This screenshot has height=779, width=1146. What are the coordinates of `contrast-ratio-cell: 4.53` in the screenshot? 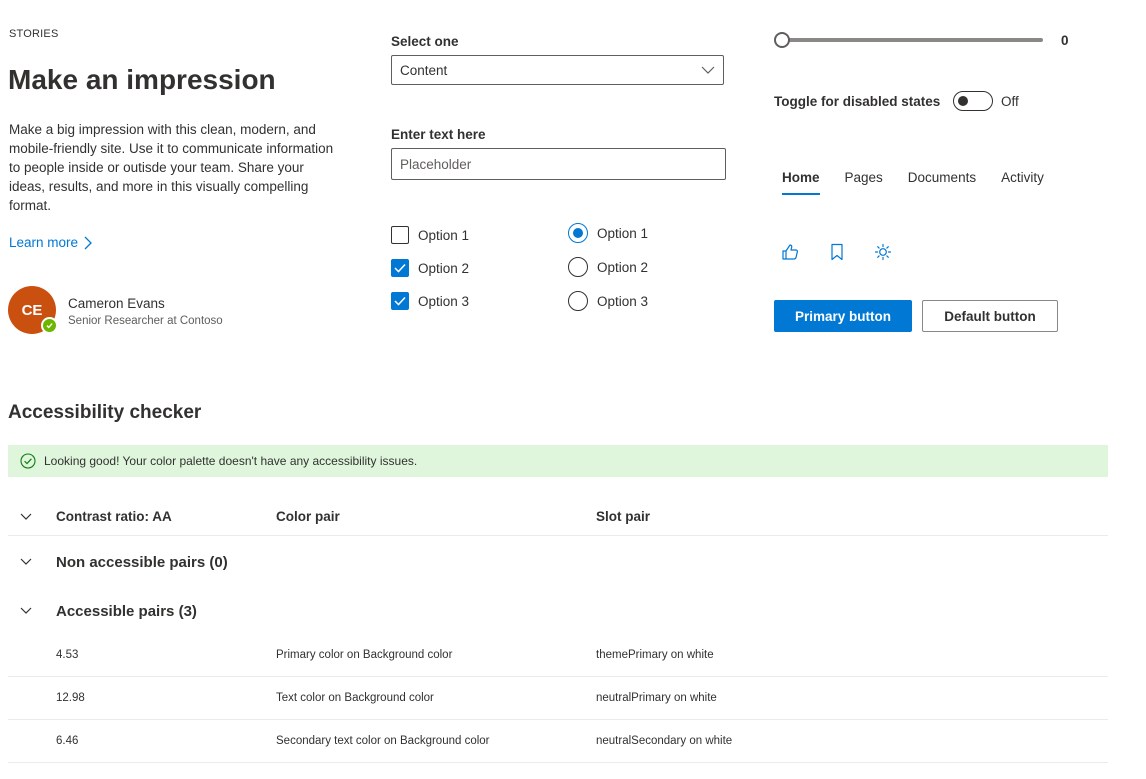 It's located at (67, 655).